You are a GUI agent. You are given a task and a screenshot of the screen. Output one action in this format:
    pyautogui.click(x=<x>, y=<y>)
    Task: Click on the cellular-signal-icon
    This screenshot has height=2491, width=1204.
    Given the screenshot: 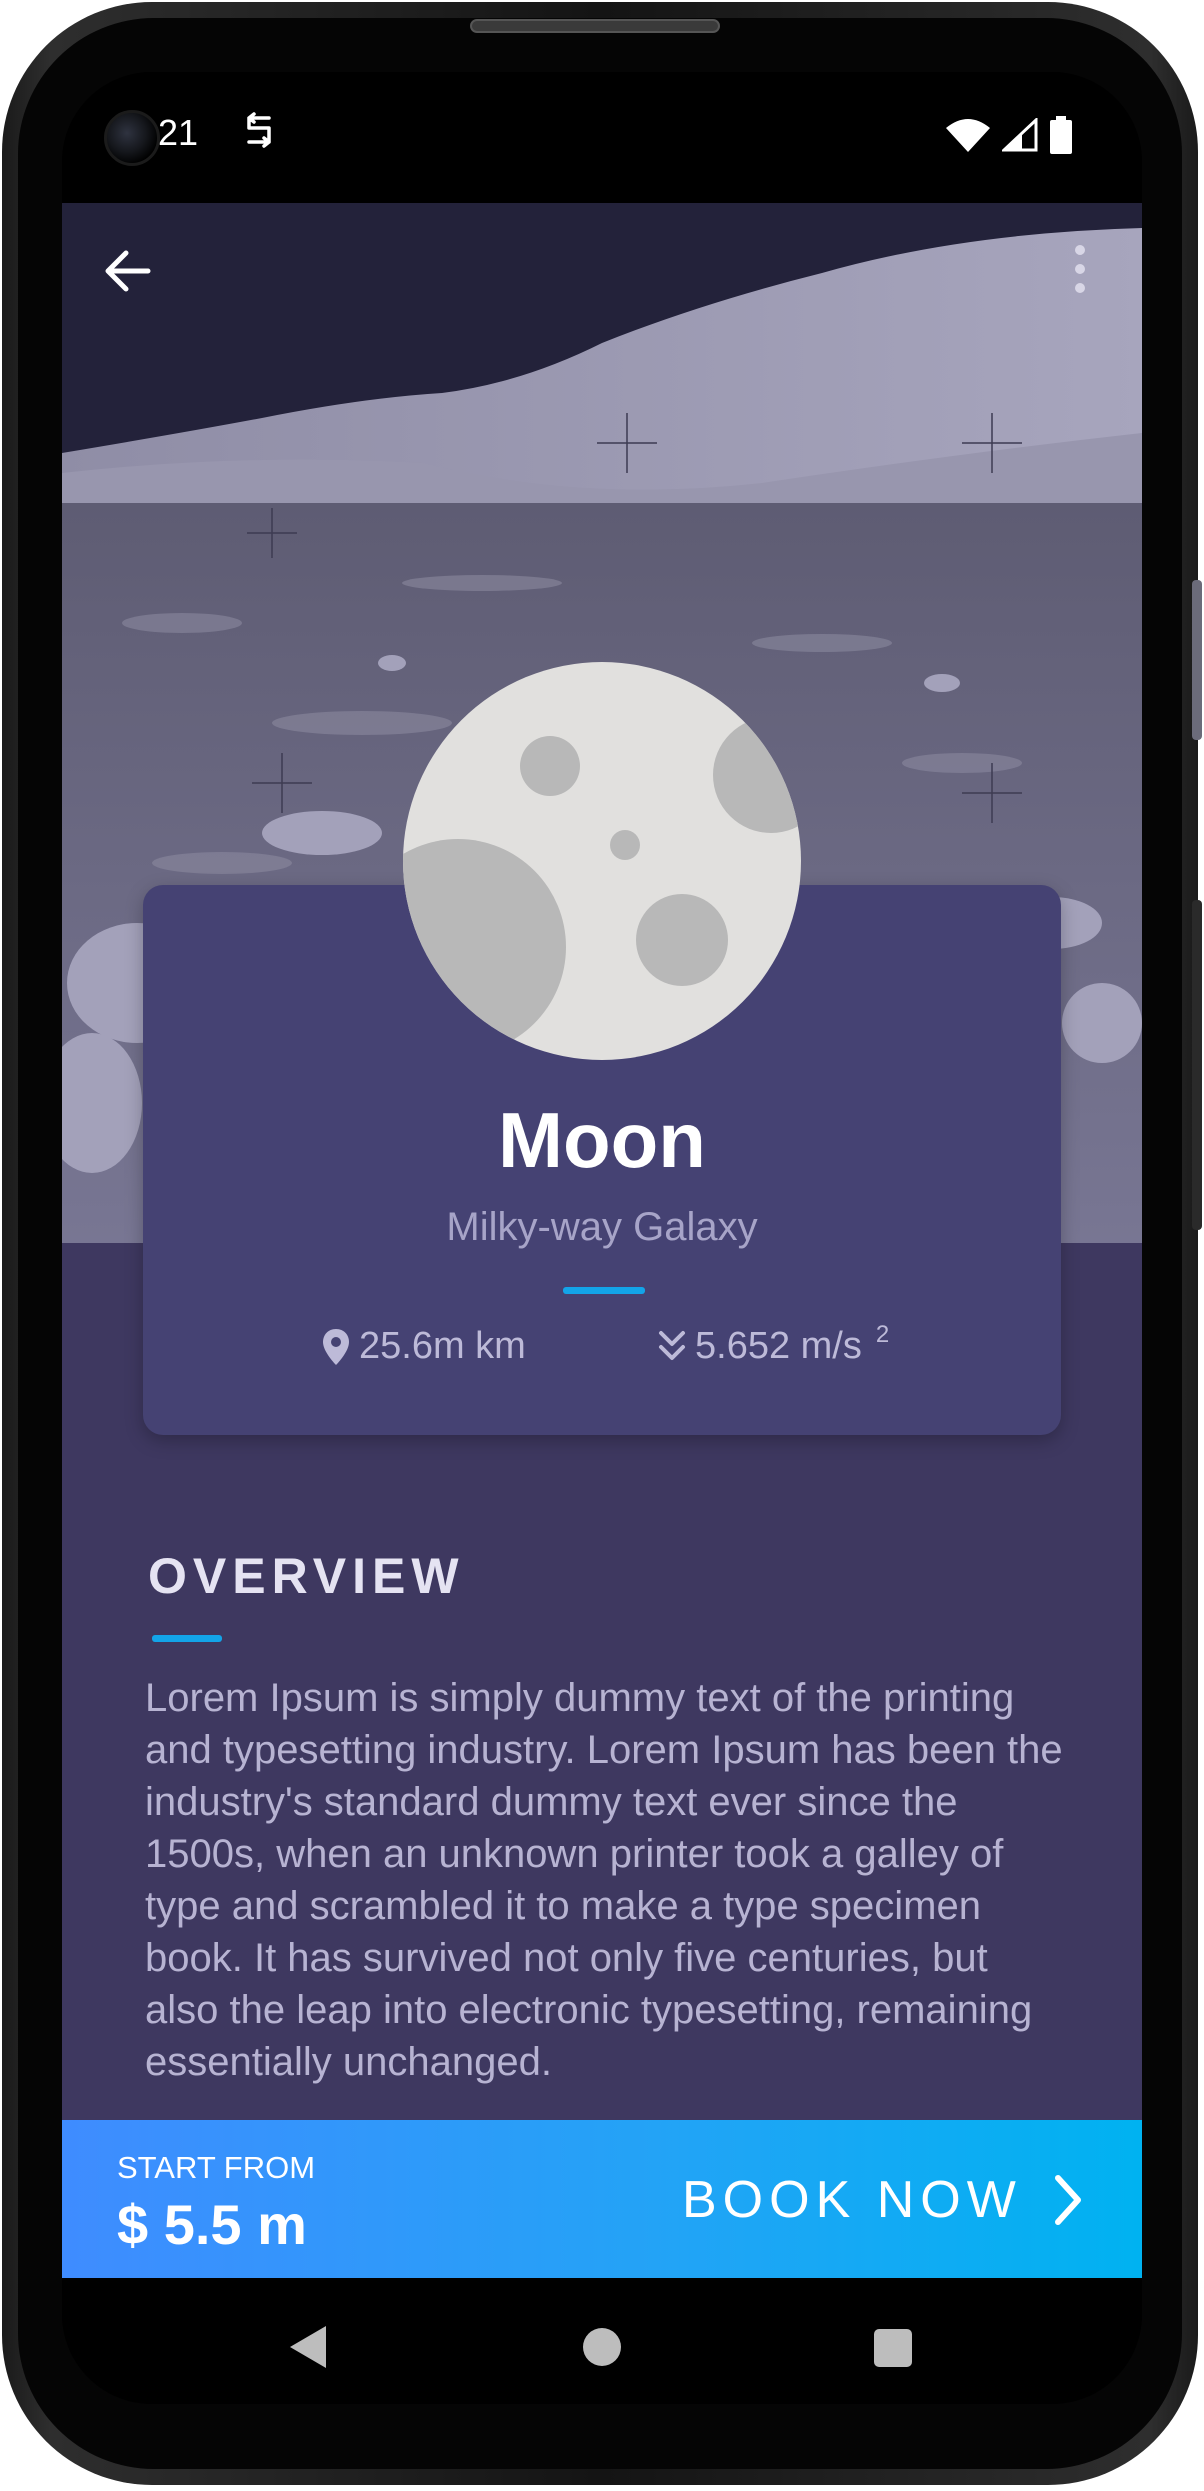 What is the action you would take?
    pyautogui.click(x=1020, y=135)
    